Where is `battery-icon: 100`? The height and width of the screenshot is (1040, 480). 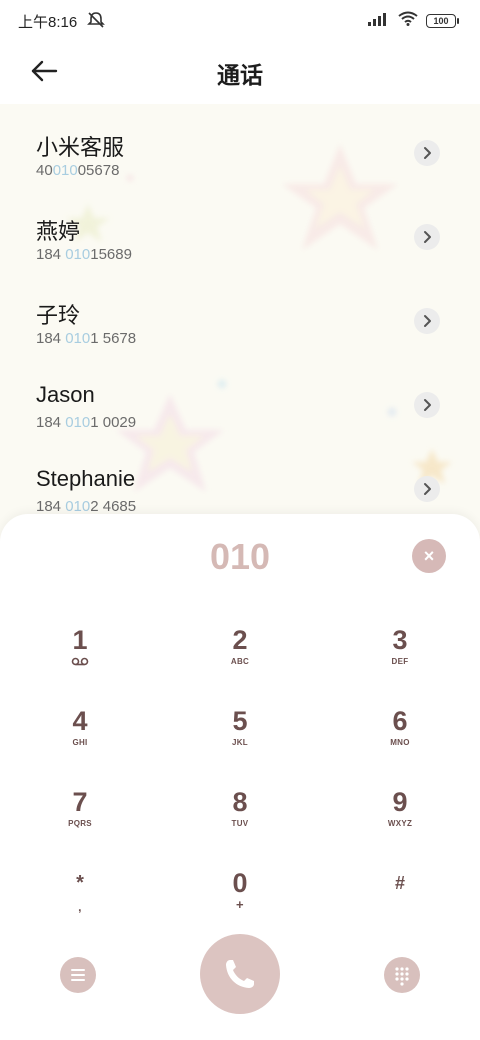
battery-icon: 100 is located at coordinates (442, 21).